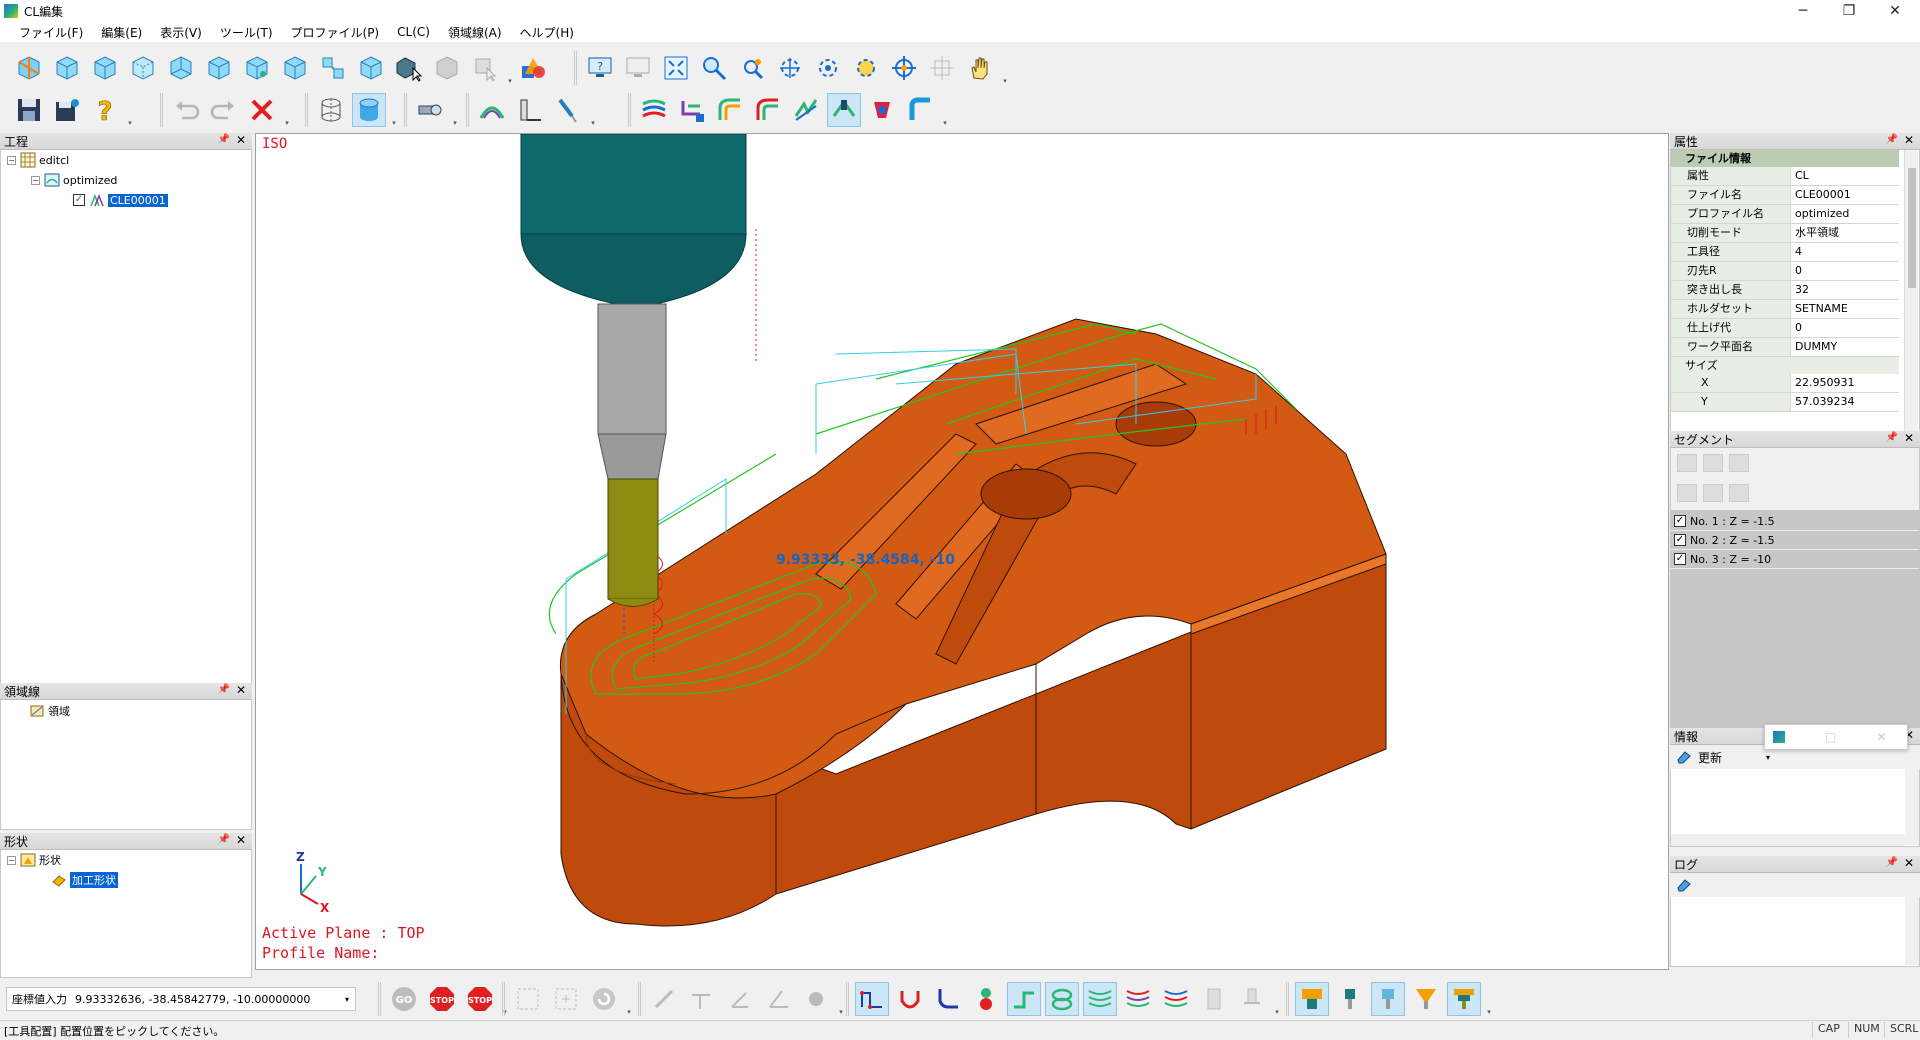 The height and width of the screenshot is (1040, 1920). What do you see at coordinates (67, 110) in the screenshot?
I see `save-as-icon` at bounding box center [67, 110].